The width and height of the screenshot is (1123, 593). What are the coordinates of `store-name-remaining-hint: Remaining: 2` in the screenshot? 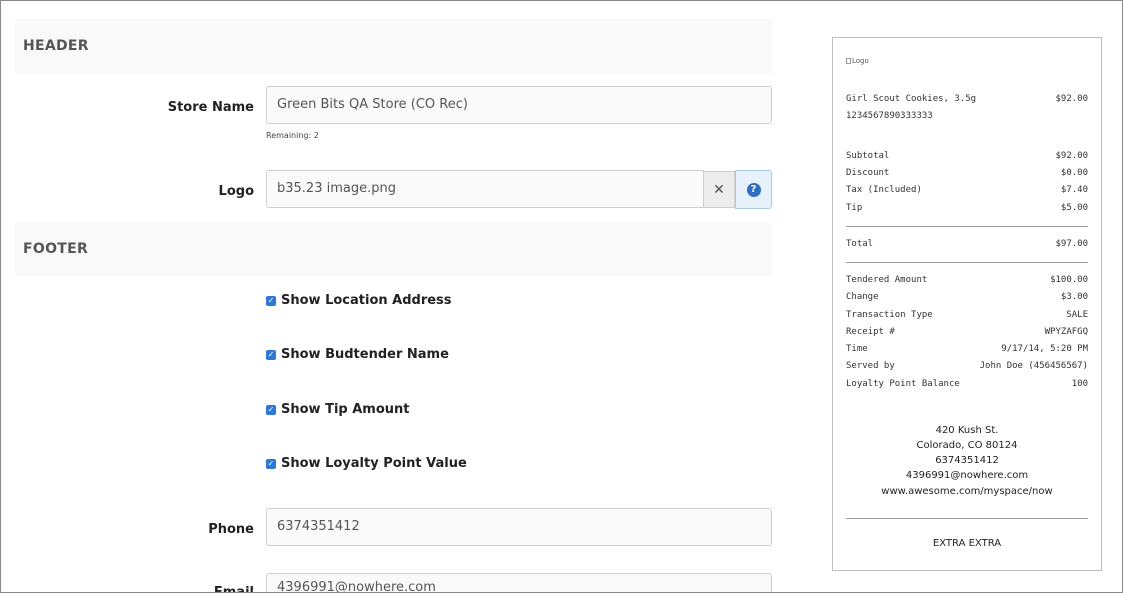 It's located at (292, 135).